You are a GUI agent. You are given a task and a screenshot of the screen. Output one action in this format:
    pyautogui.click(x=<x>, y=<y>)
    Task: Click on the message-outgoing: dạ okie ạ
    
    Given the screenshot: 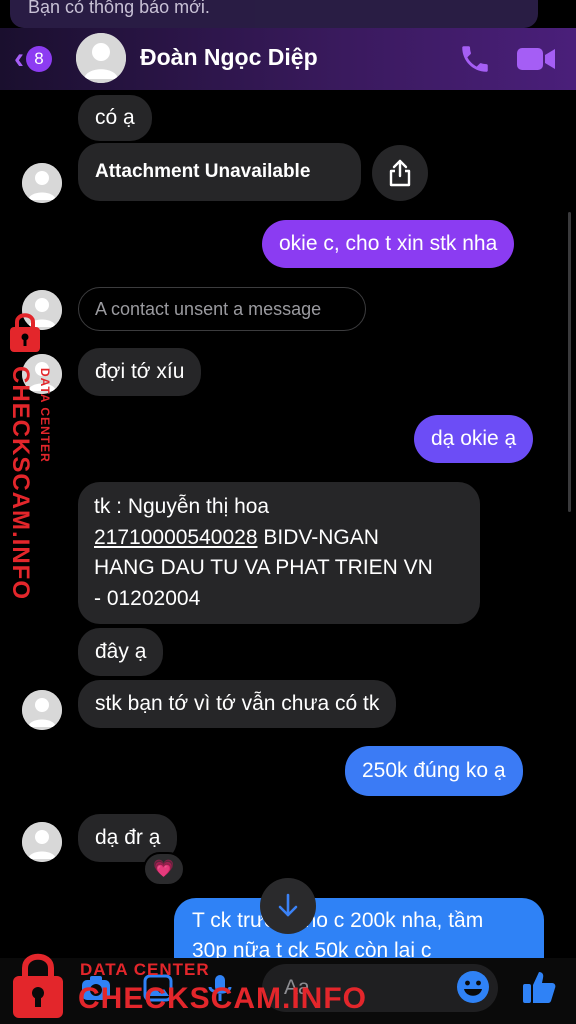 What is the action you would take?
    pyautogui.click(x=474, y=439)
    